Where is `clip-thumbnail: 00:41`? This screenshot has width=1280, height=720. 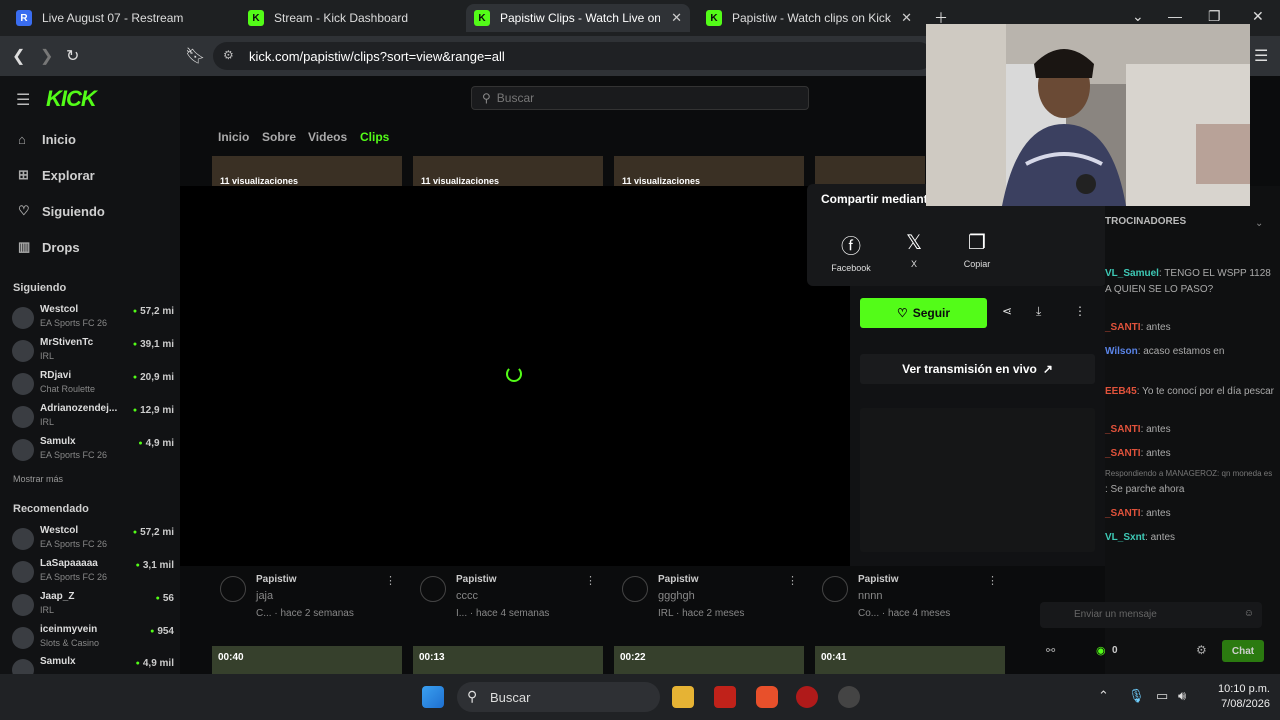
clip-thumbnail: 00:41 is located at coordinates (910, 660).